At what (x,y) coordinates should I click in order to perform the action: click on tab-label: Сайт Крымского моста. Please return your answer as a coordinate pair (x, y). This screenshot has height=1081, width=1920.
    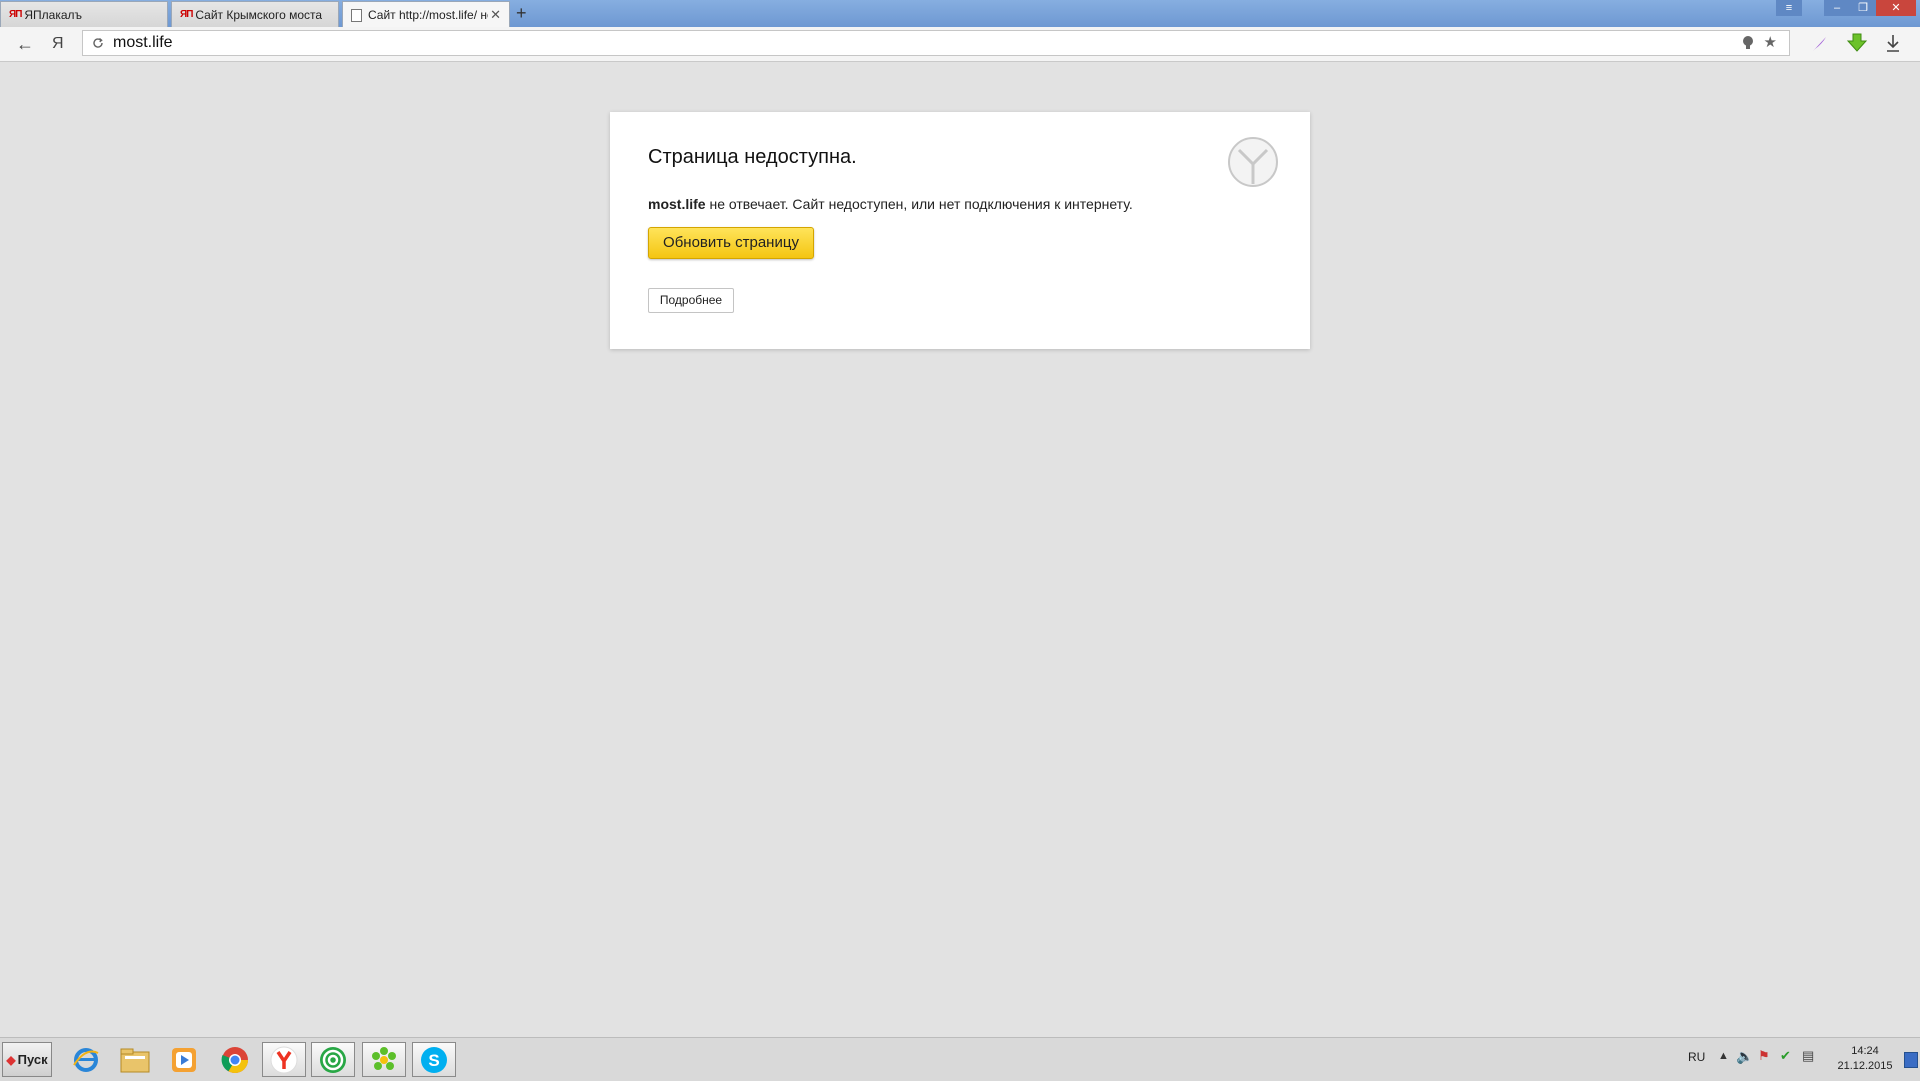
    Looking at the image, I should click on (259, 14).